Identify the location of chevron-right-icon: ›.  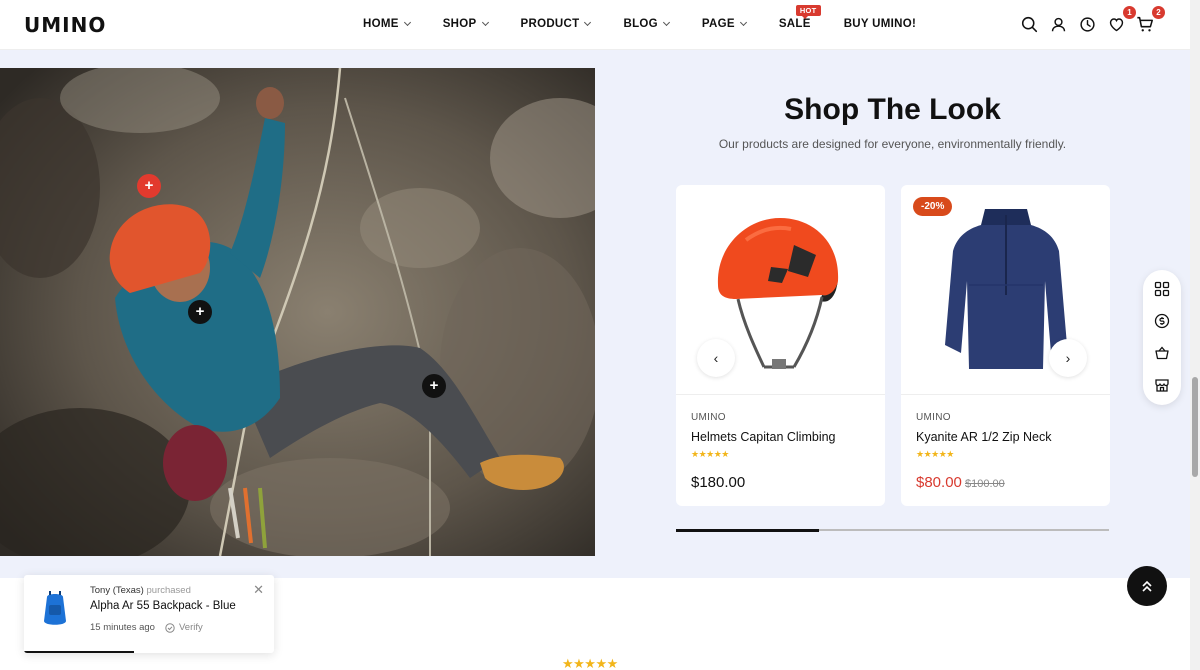
(1068, 358).